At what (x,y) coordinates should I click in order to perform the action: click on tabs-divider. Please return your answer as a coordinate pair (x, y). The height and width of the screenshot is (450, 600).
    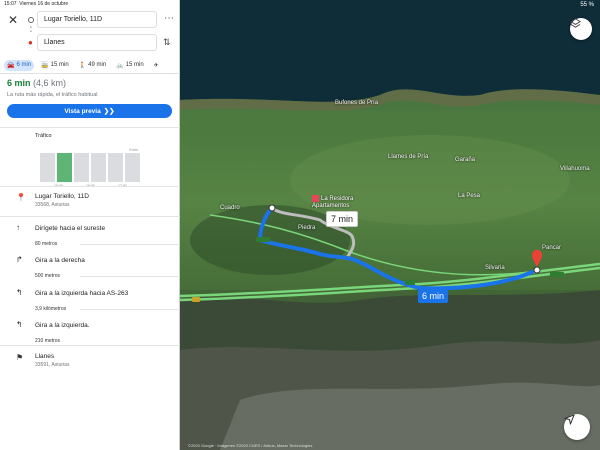
    Looking at the image, I should click on (90, 73).